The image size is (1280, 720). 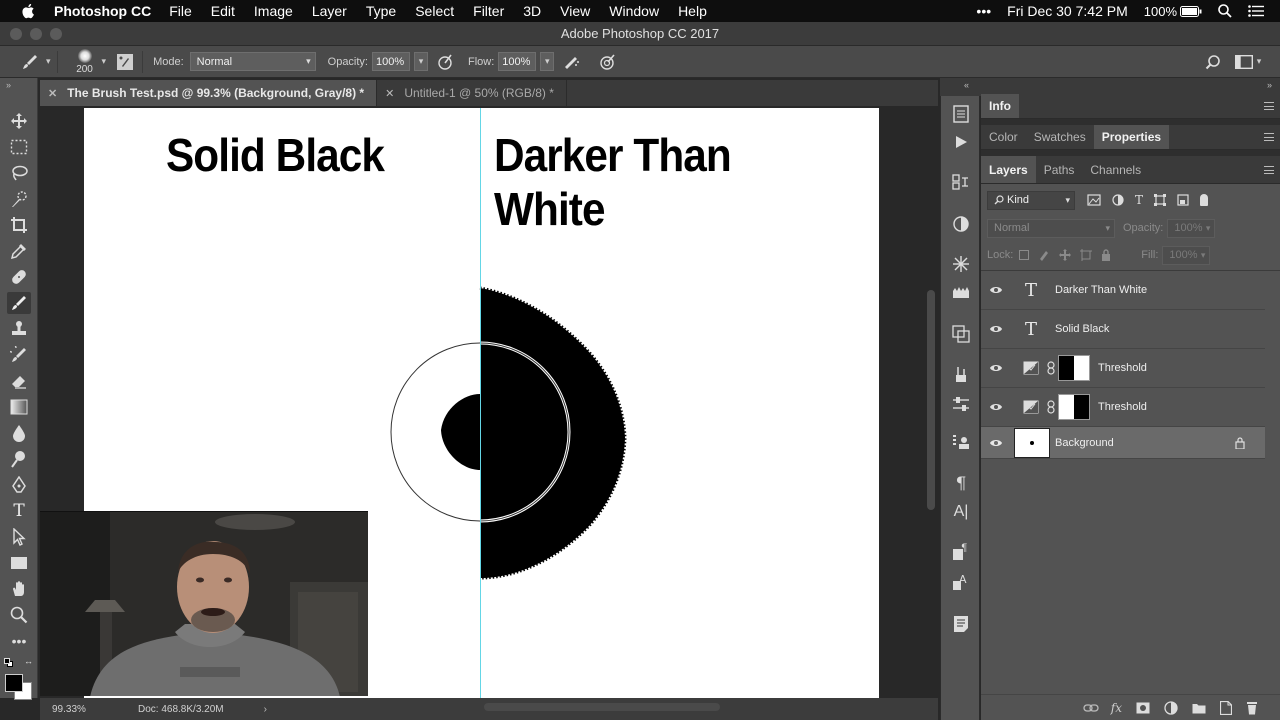 I want to click on apple-icon, so click(x=29, y=11).